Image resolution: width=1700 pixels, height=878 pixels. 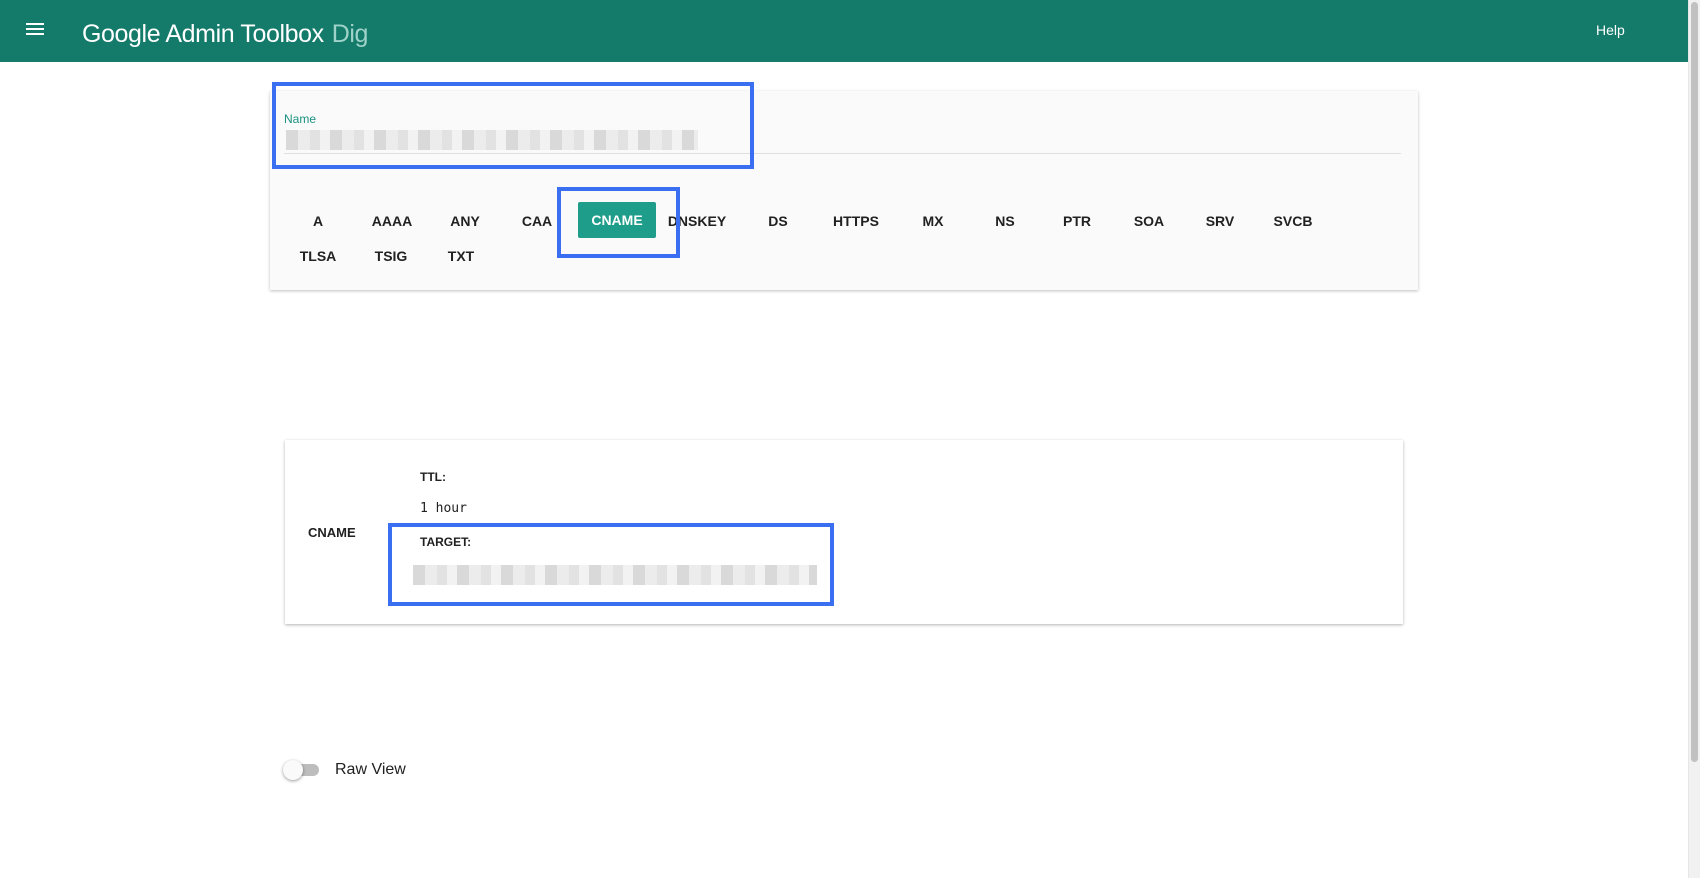 I want to click on record-type-cname: CNAME, so click(x=617, y=220).